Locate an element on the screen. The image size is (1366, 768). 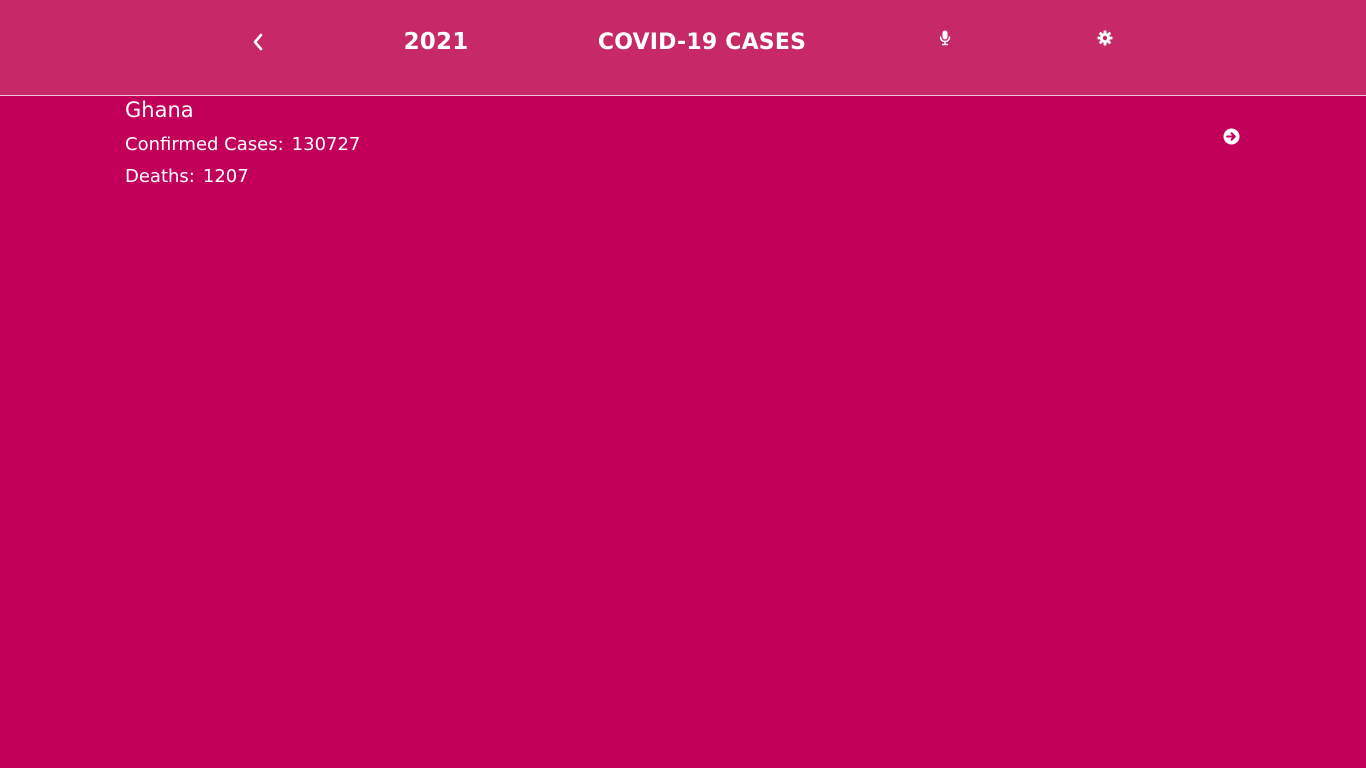
microphone-icon is located at coordinates (945, 38).